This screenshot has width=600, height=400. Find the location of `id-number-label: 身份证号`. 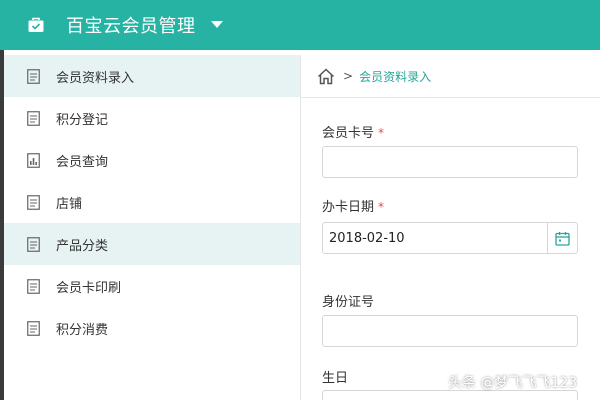

id-number-label: 身份证号 is located at coordinates (348, 300).